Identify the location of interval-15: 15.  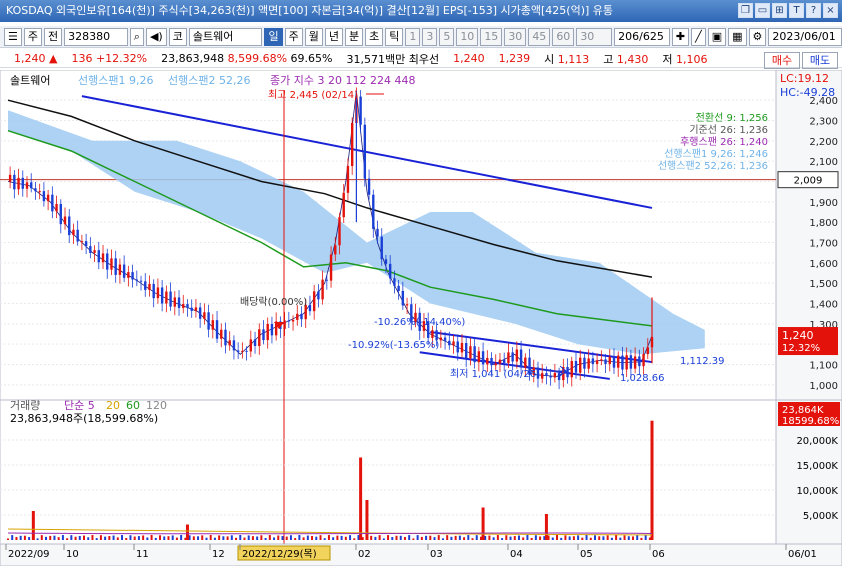
(491, 36).